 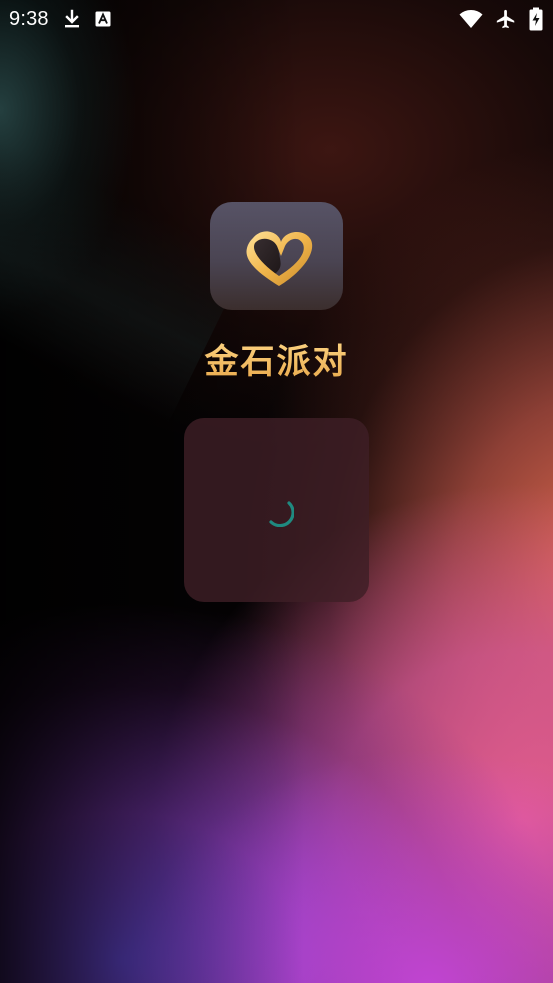 What do you see at coordinates (276, 19) in the screenshot?
I see `status-bar: 9:38` at bounding box center [276, 19].